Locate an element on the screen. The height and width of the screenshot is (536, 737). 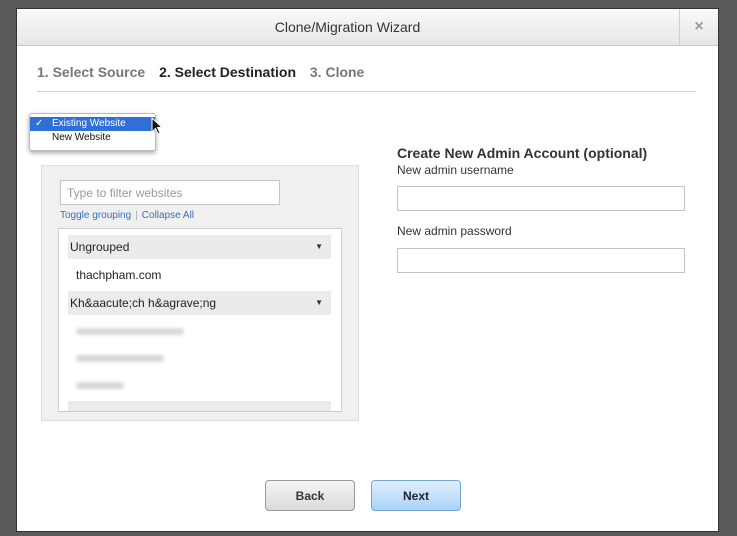
website-filter-input is located at coordinates (170, 192).